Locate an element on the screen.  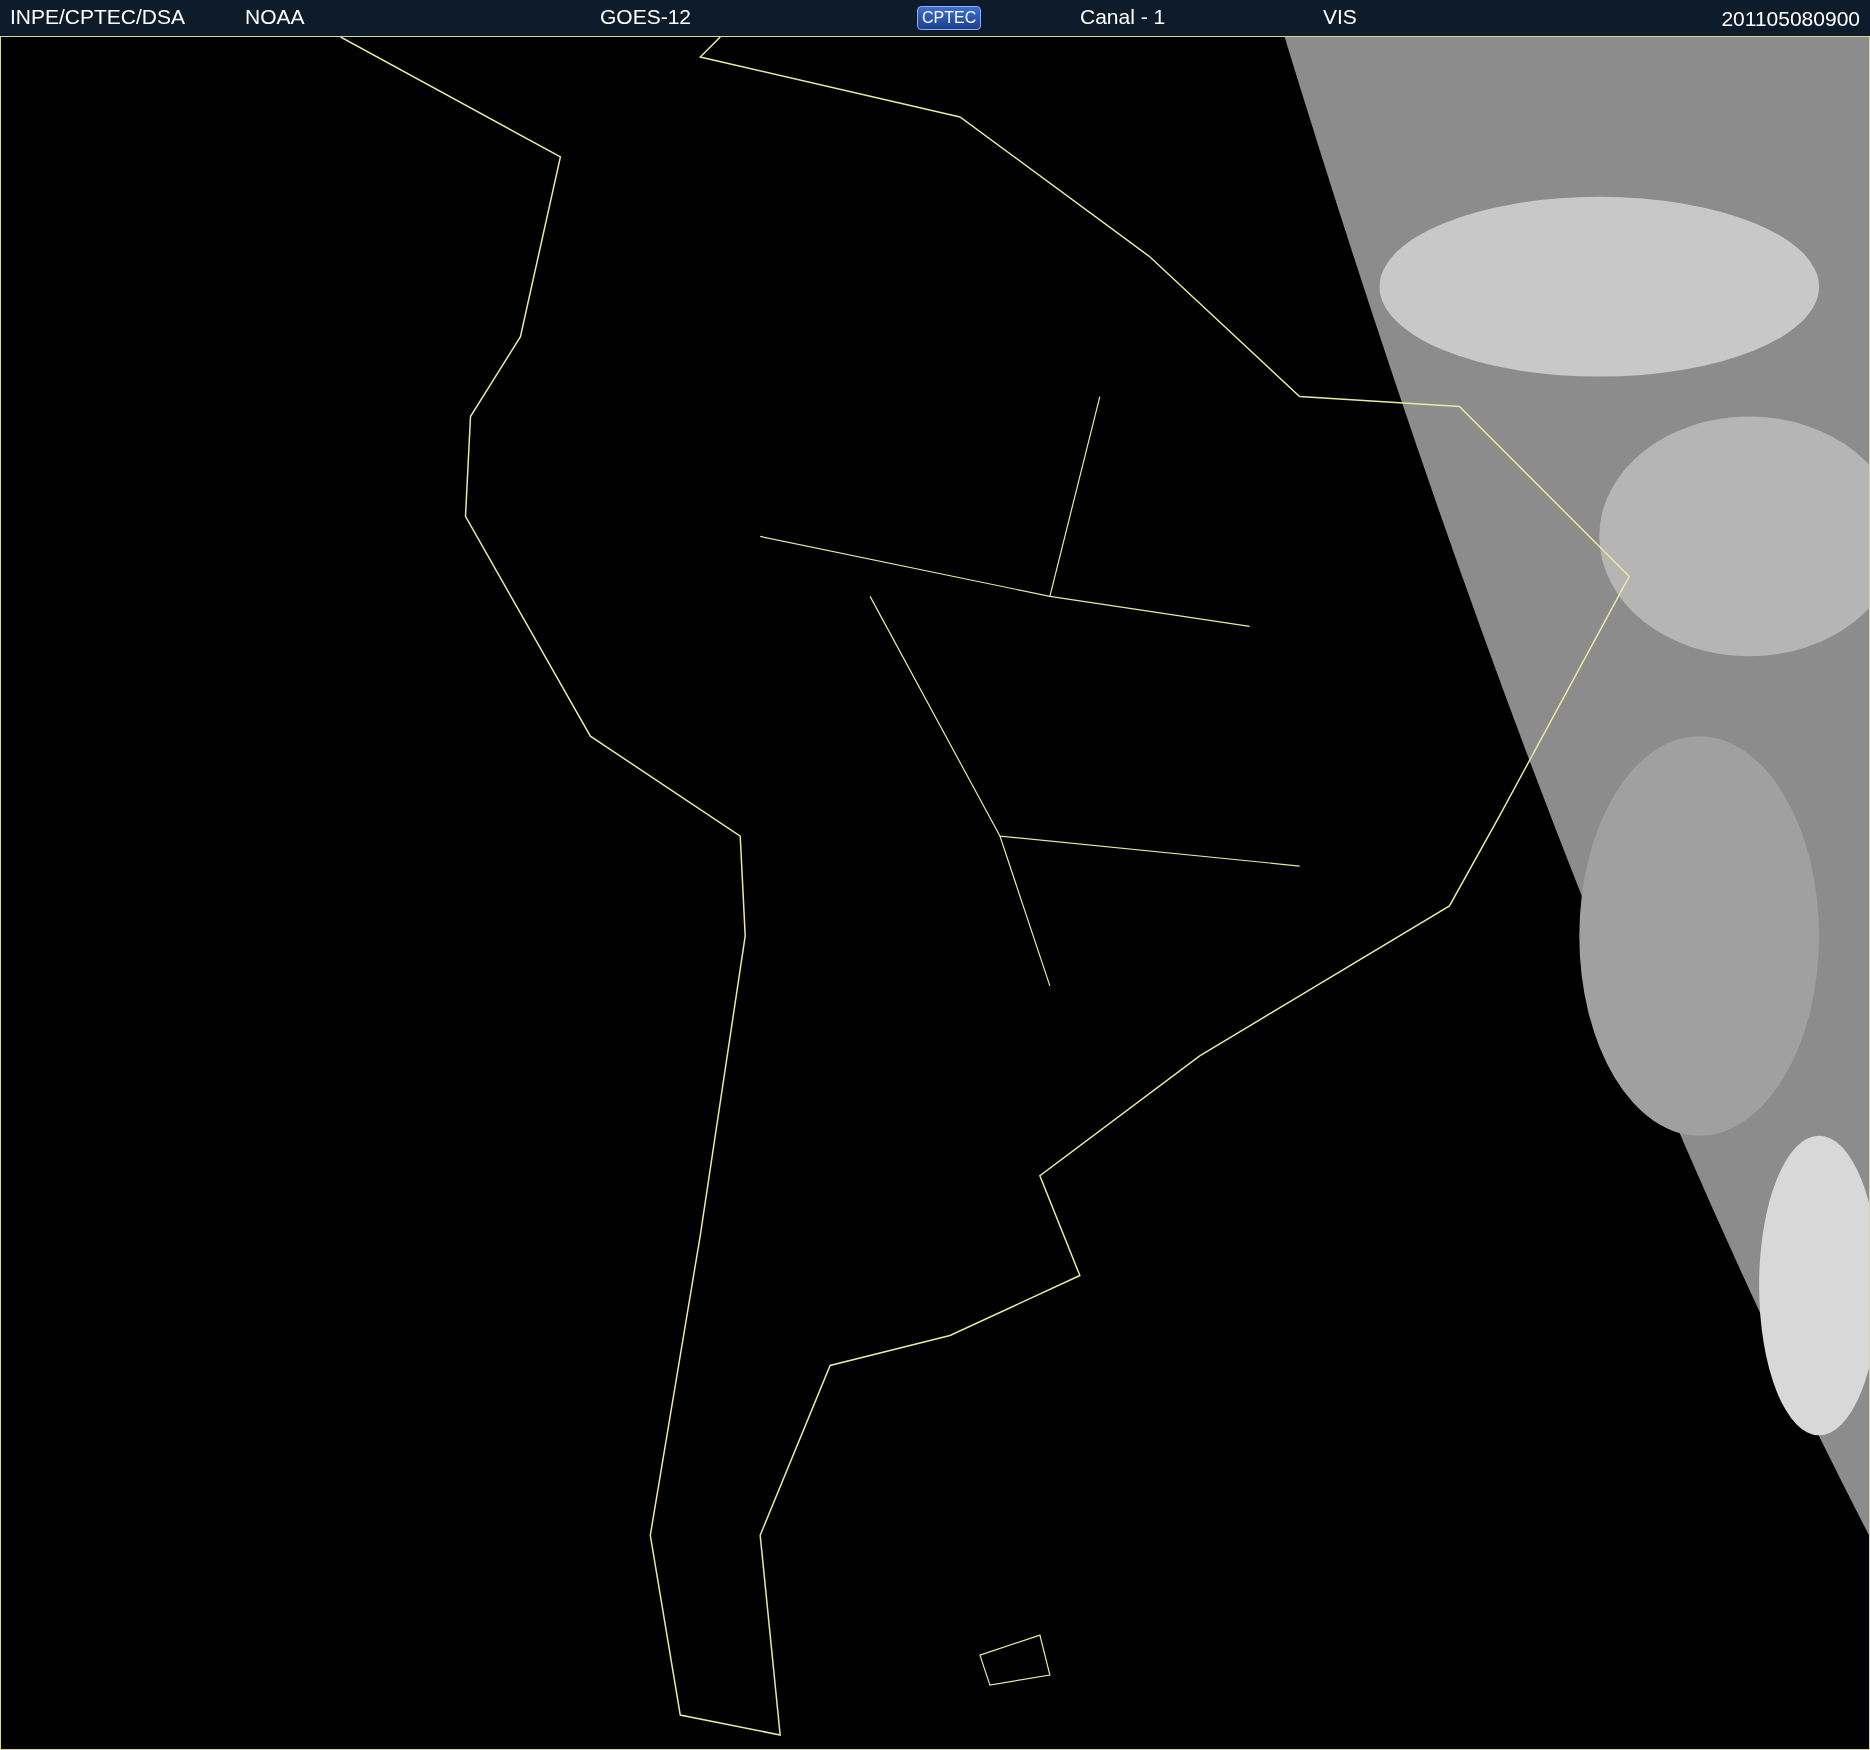
channel-label: Canal - 1 is located at coordinates (1123, 16).